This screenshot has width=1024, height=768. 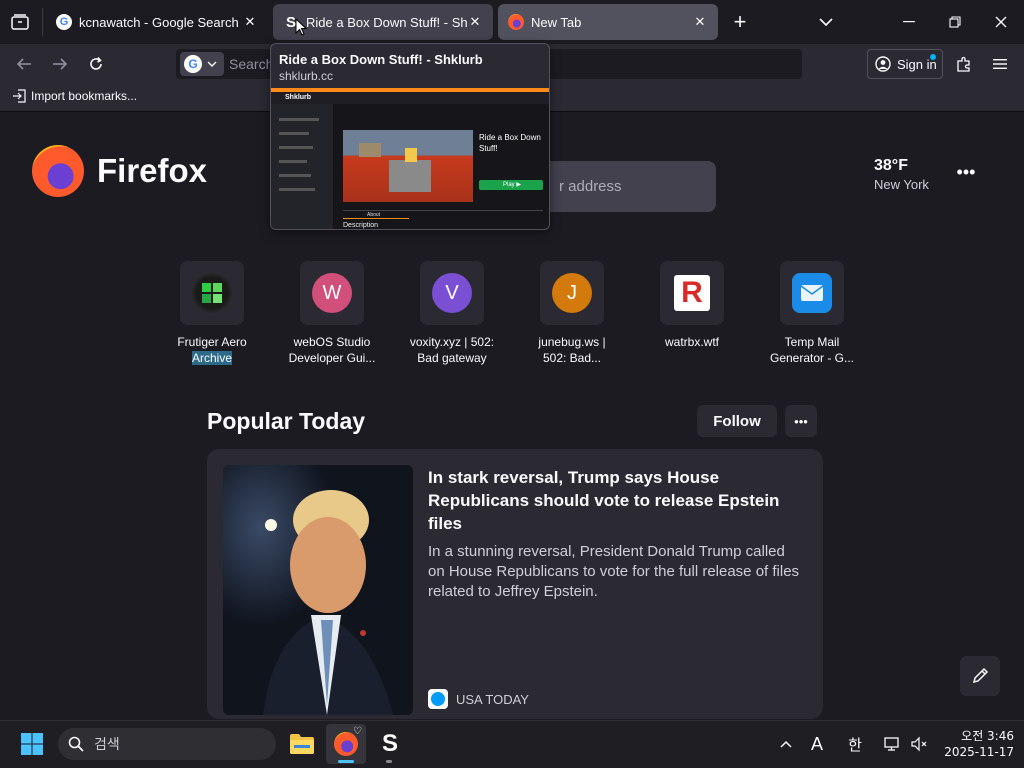 I want to click on ime-language-label: 한, so click(x=855, y=744).